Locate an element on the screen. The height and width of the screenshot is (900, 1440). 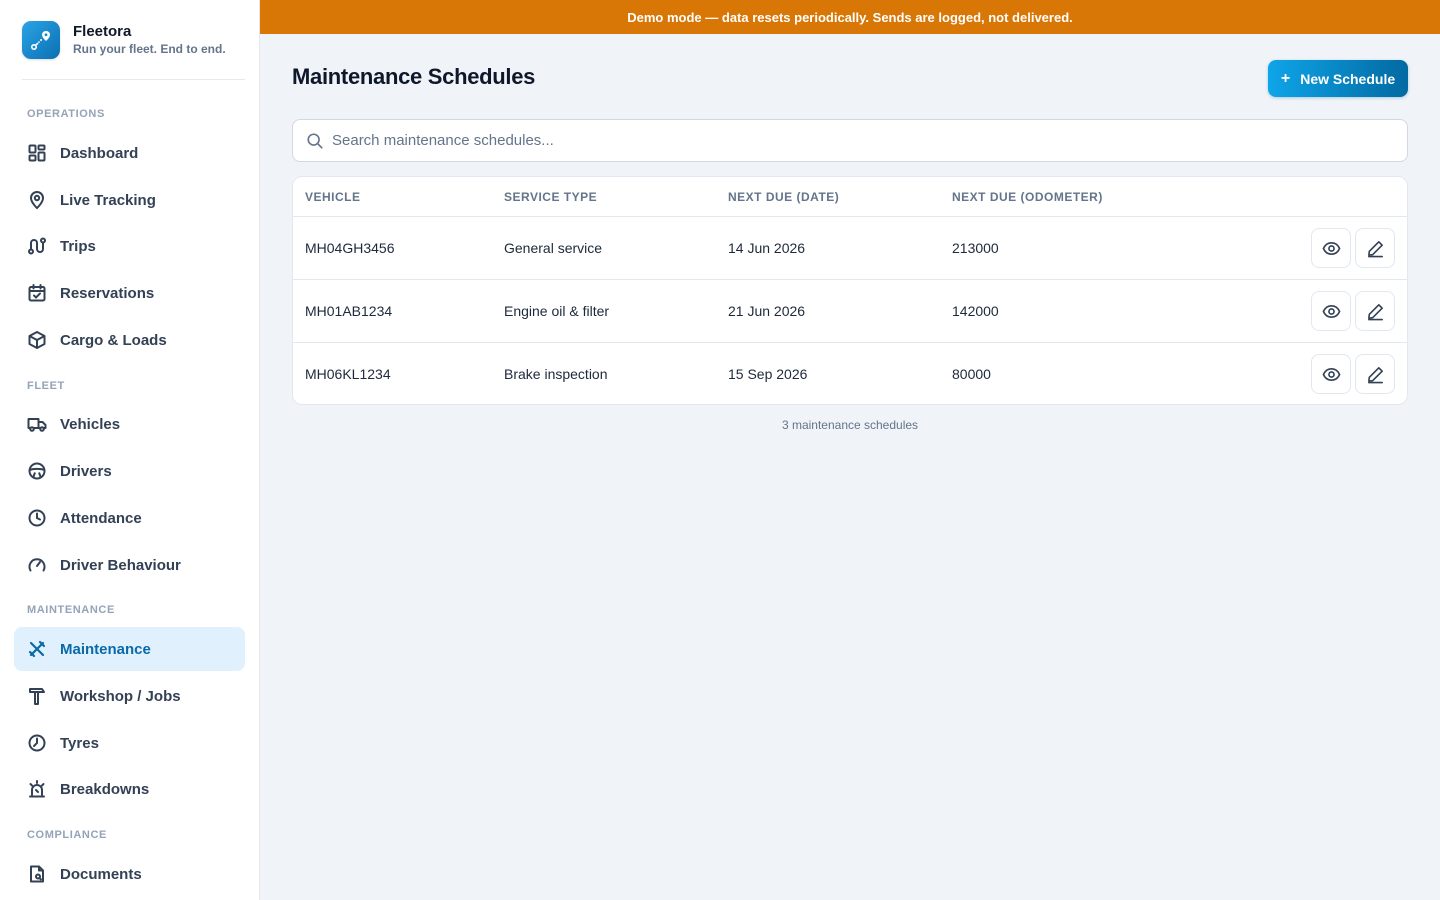
cell-service-type: General service is located at coordinates (553, 248).